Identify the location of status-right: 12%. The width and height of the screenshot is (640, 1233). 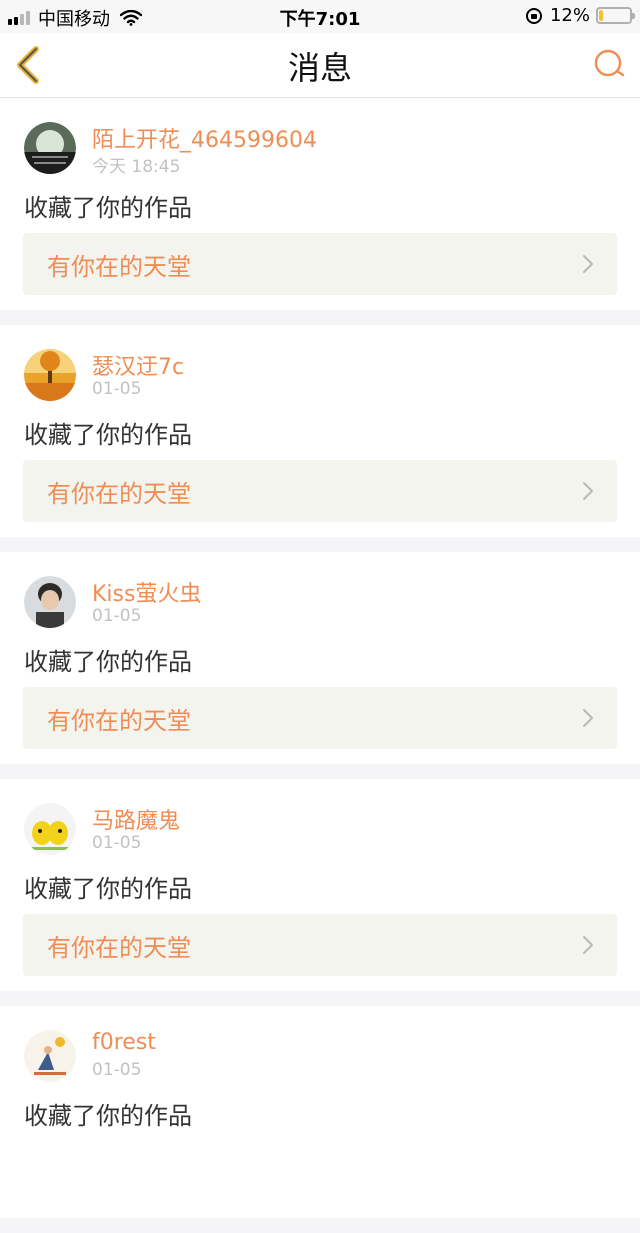
(580, 15).